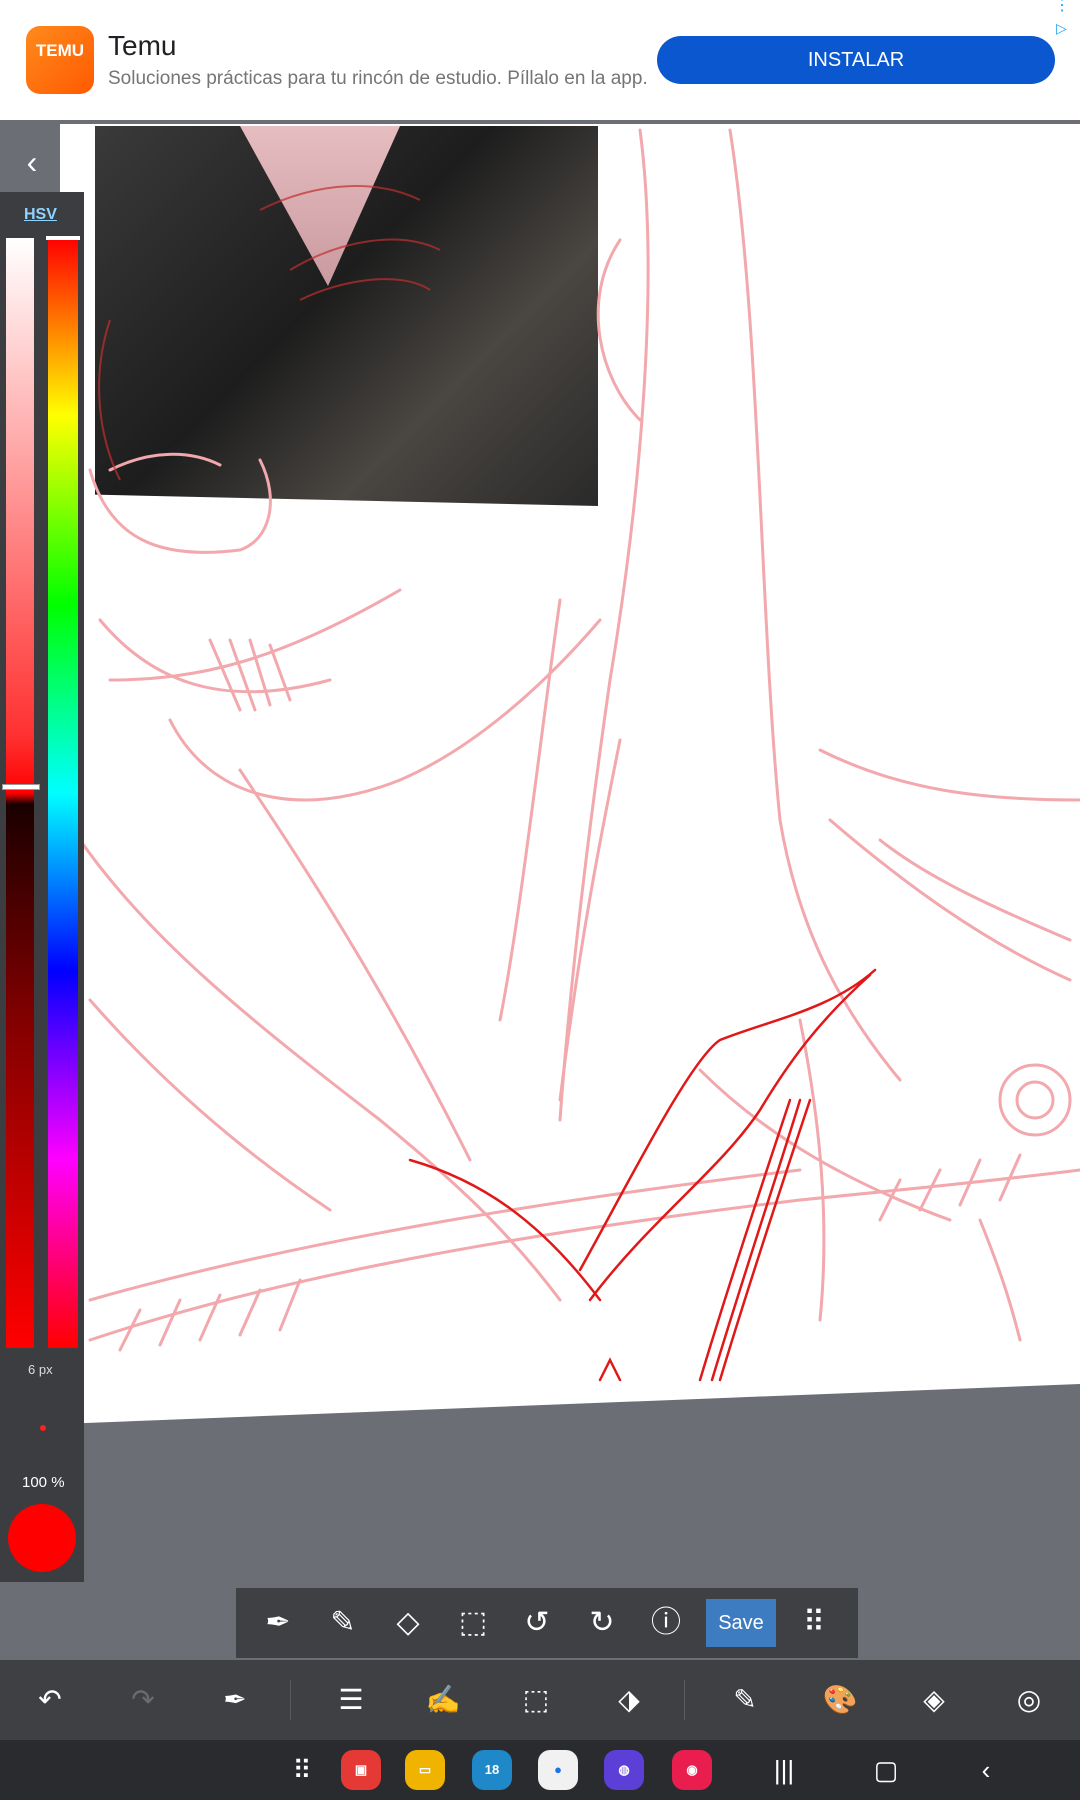 The height and width of the screenshot is (1800, 1080). What do you see at coordinates (1062, 7) in the screenshot?
I see `ad-more-icon: ⋮` at bounding box center [1062, 7].